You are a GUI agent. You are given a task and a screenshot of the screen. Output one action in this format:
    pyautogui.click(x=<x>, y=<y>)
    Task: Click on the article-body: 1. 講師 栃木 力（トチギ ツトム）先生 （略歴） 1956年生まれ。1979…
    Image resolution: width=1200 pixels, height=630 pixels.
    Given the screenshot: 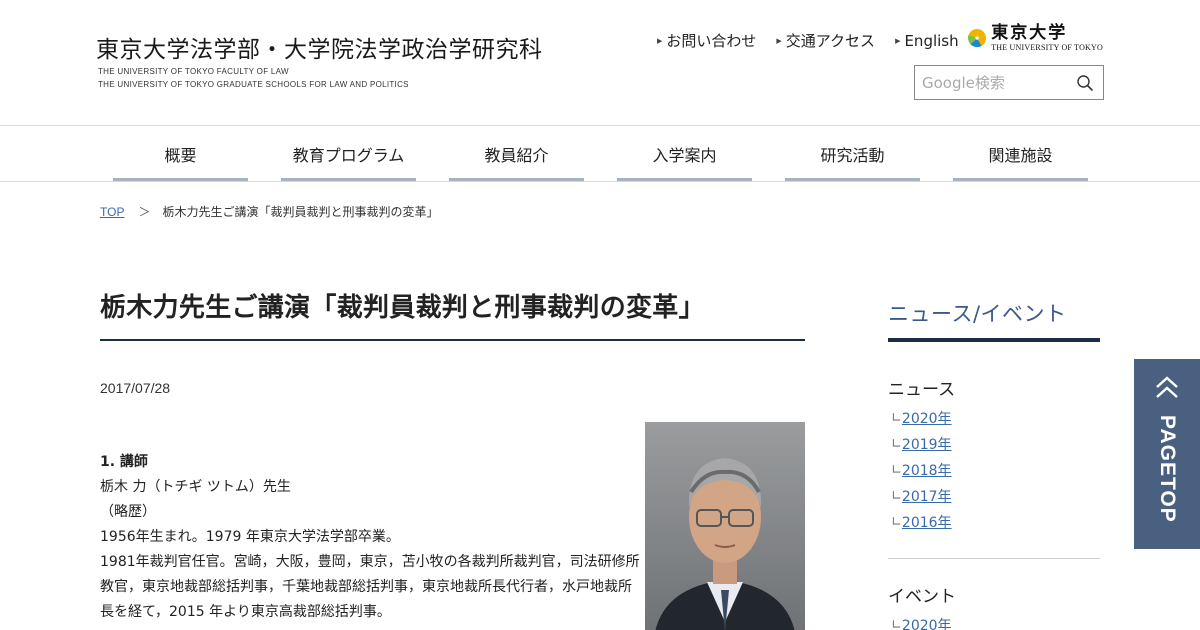 What is the action you would take?
    pyautogui.click(x=370, y=537)
    